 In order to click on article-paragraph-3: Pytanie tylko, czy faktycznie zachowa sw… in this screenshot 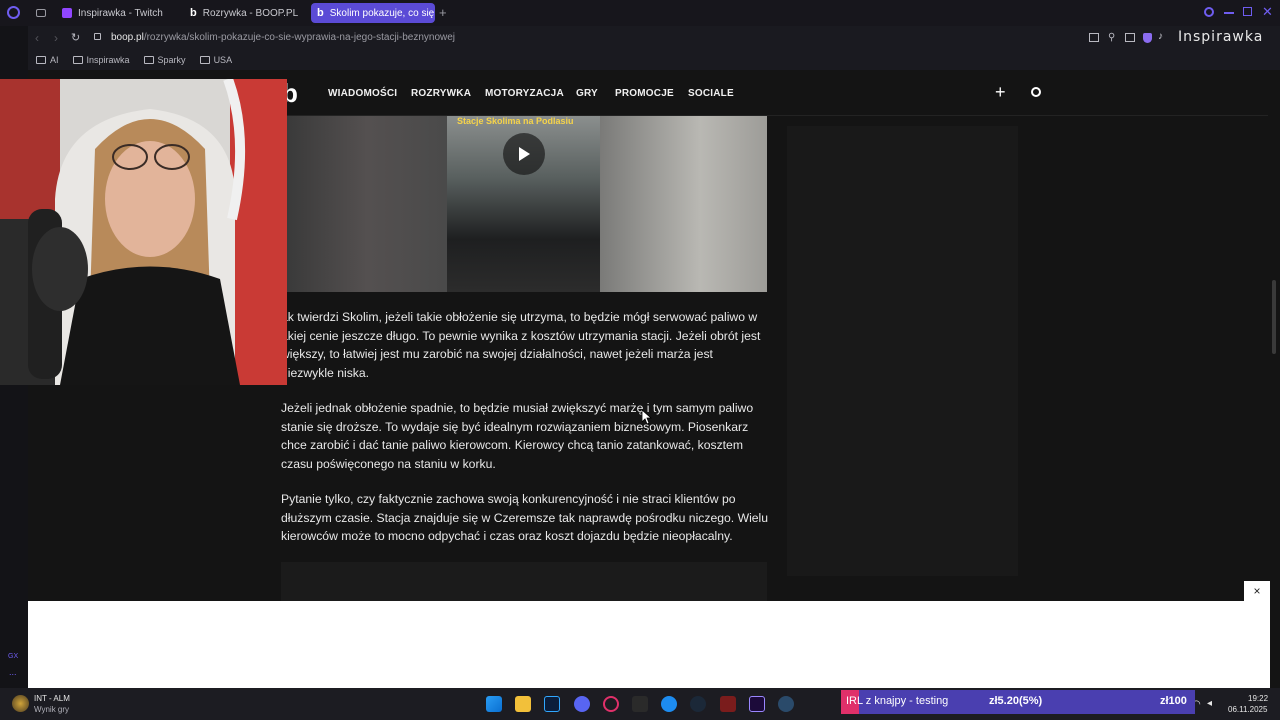, I will do `click(525, 518)`.